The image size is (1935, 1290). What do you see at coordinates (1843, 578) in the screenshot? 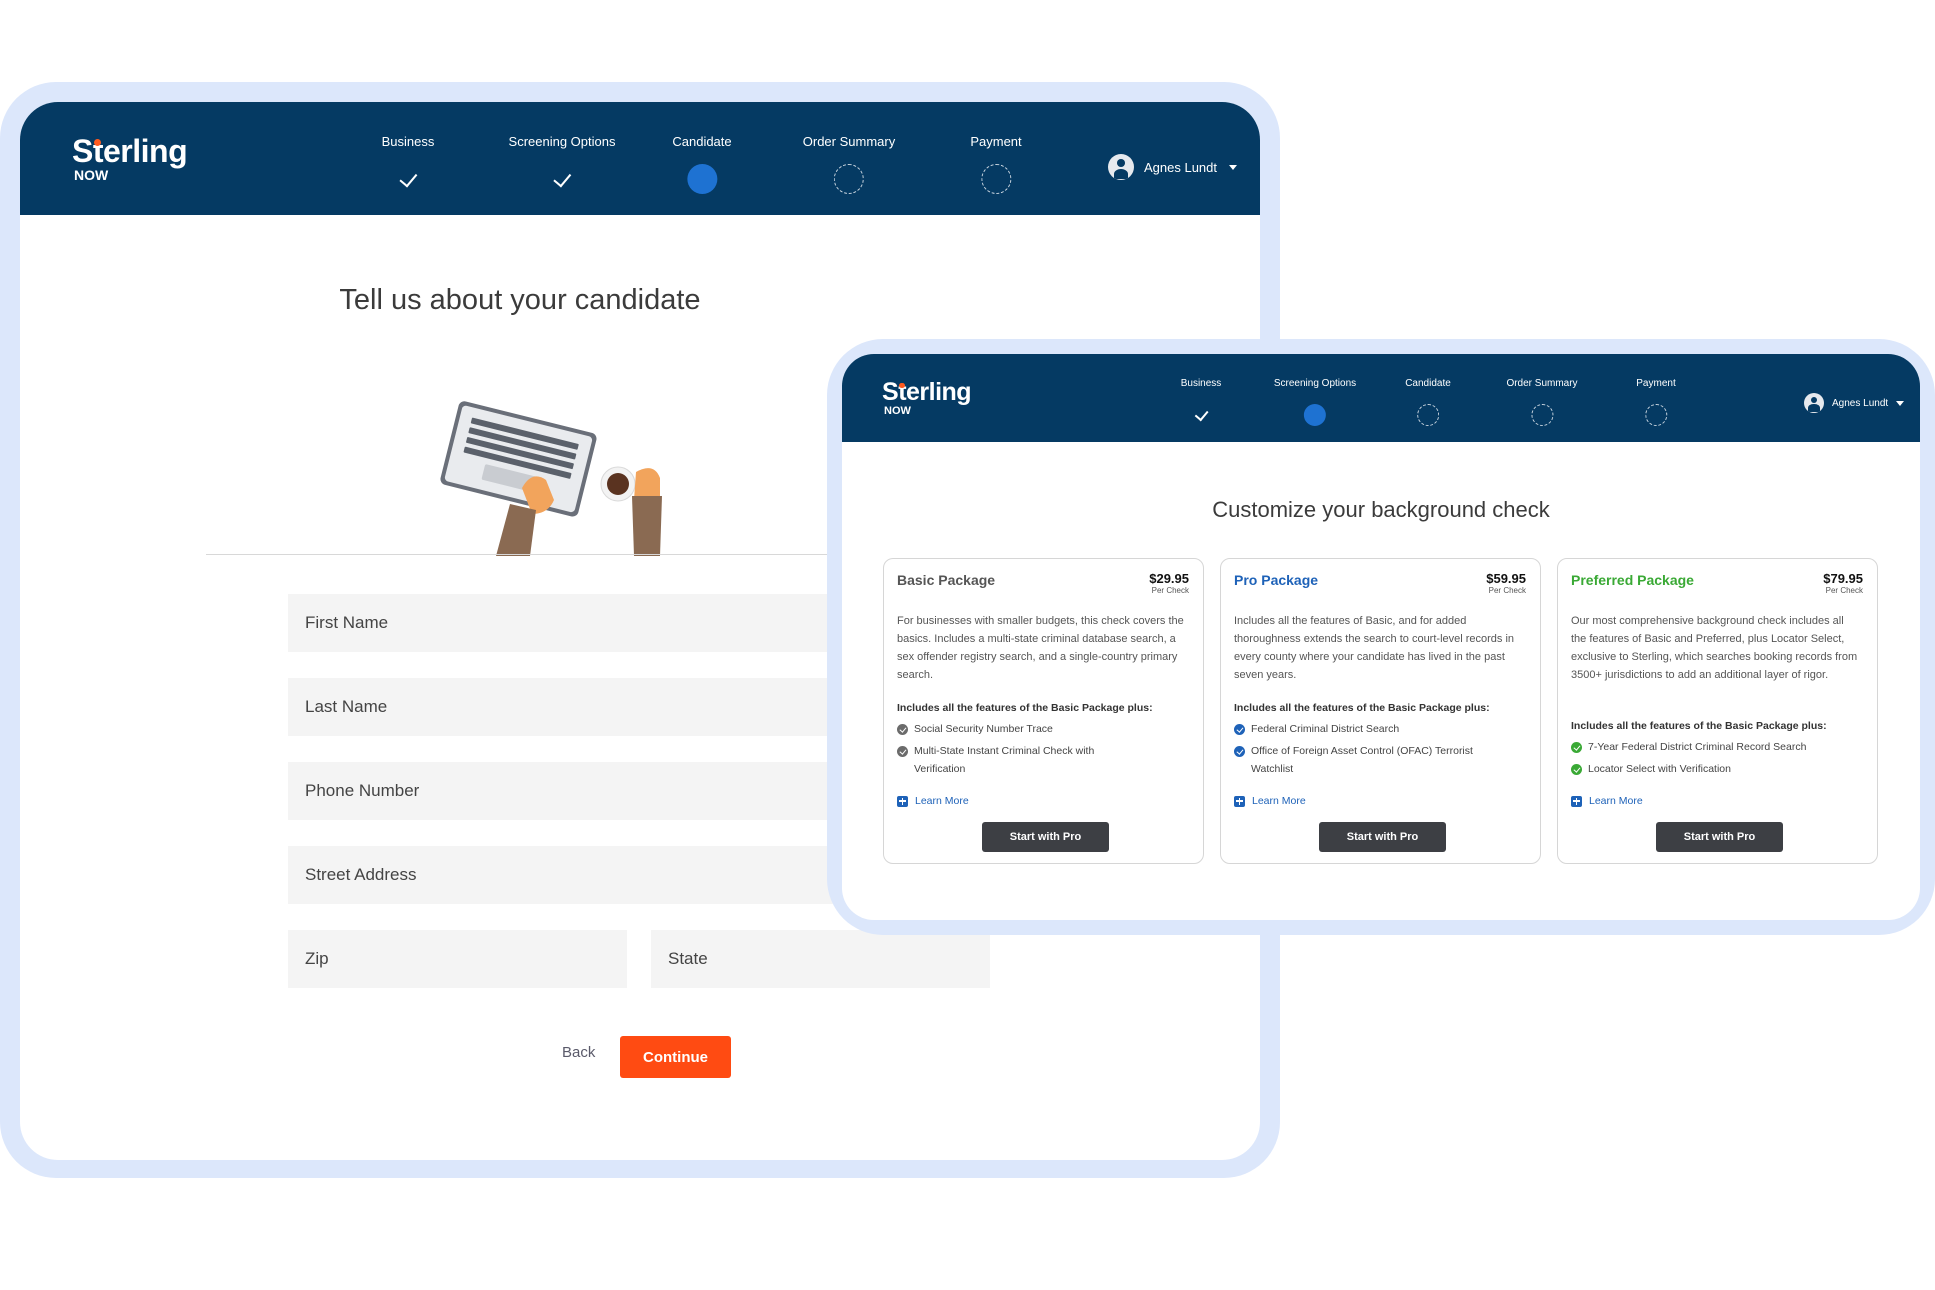
I see `price-amount: $79.95` at bounding box center [1843, 578].